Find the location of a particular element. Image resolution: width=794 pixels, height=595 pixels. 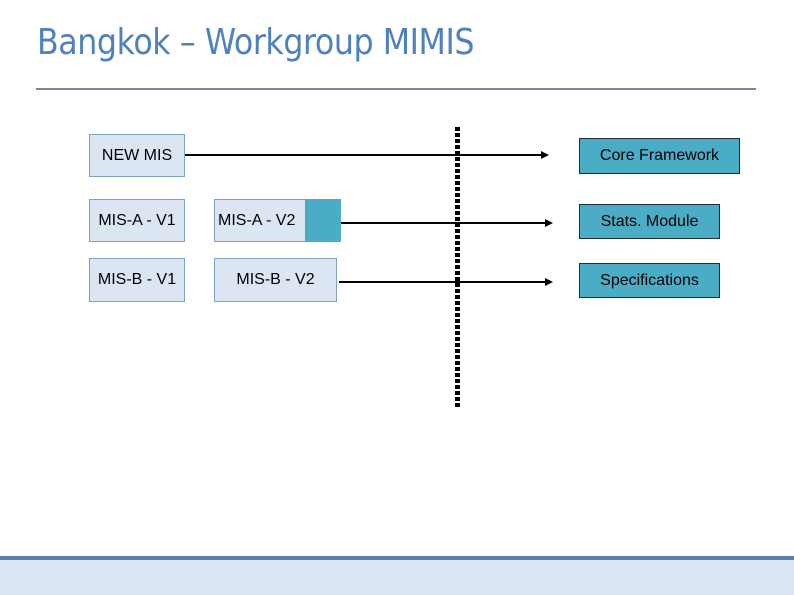

mis-a-v2-accent is located at coordinates (323, 220).